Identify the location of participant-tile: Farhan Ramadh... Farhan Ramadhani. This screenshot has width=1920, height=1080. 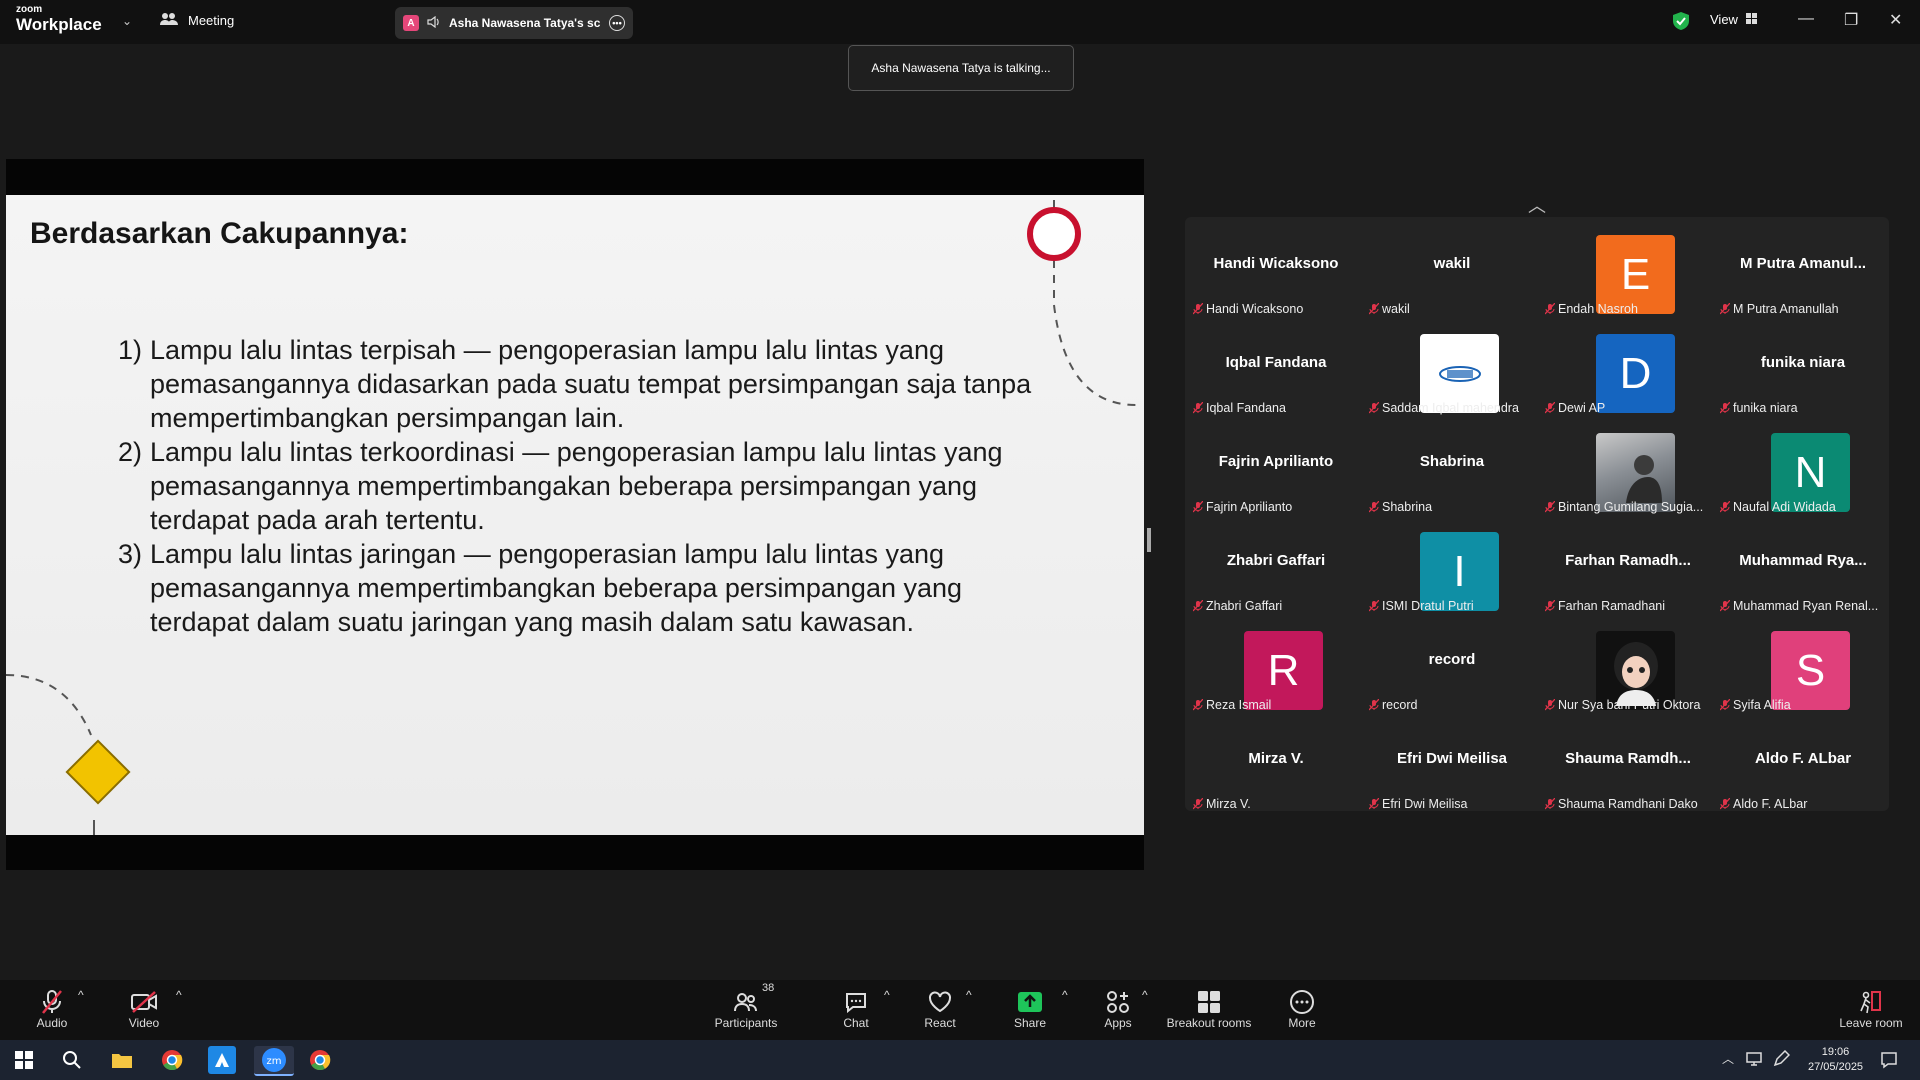
(1628, 571).